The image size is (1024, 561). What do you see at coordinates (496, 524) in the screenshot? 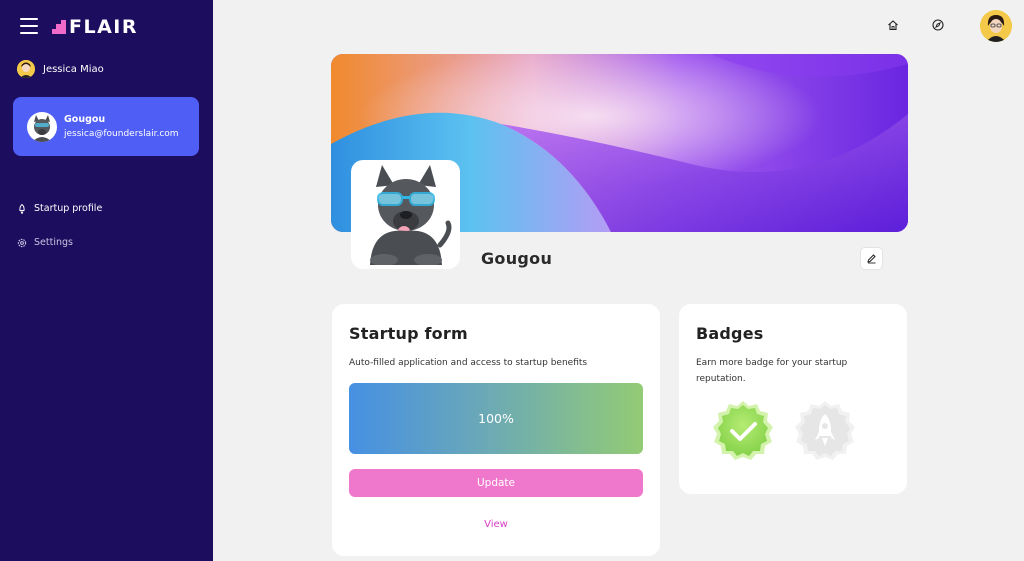
I see `view-link: View` at bounding box center [496, 524].